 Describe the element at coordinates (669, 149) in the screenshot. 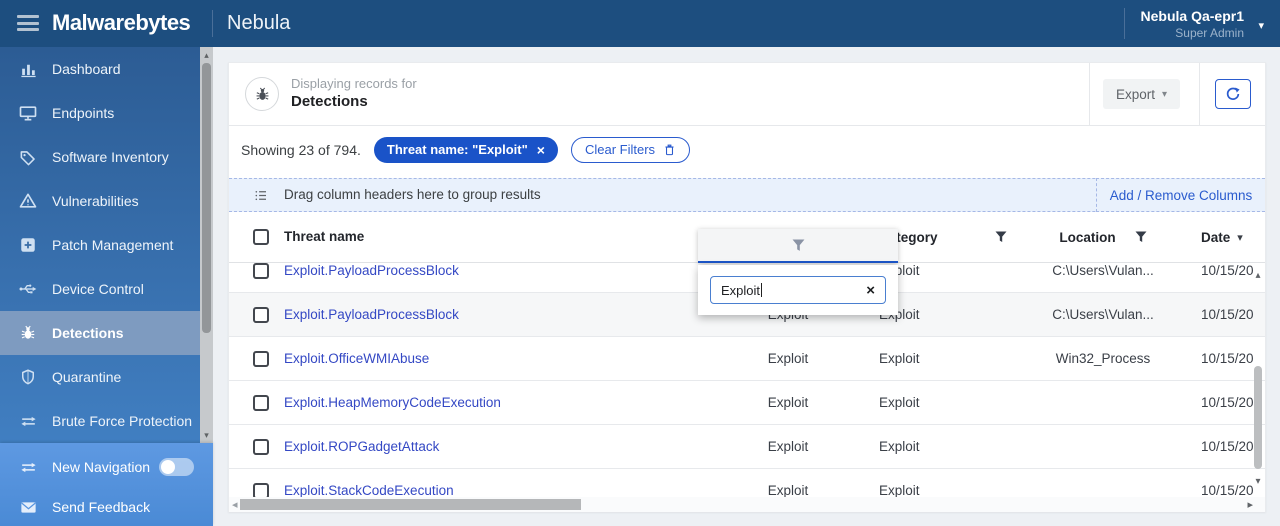

I see `trash-icon` at that location.